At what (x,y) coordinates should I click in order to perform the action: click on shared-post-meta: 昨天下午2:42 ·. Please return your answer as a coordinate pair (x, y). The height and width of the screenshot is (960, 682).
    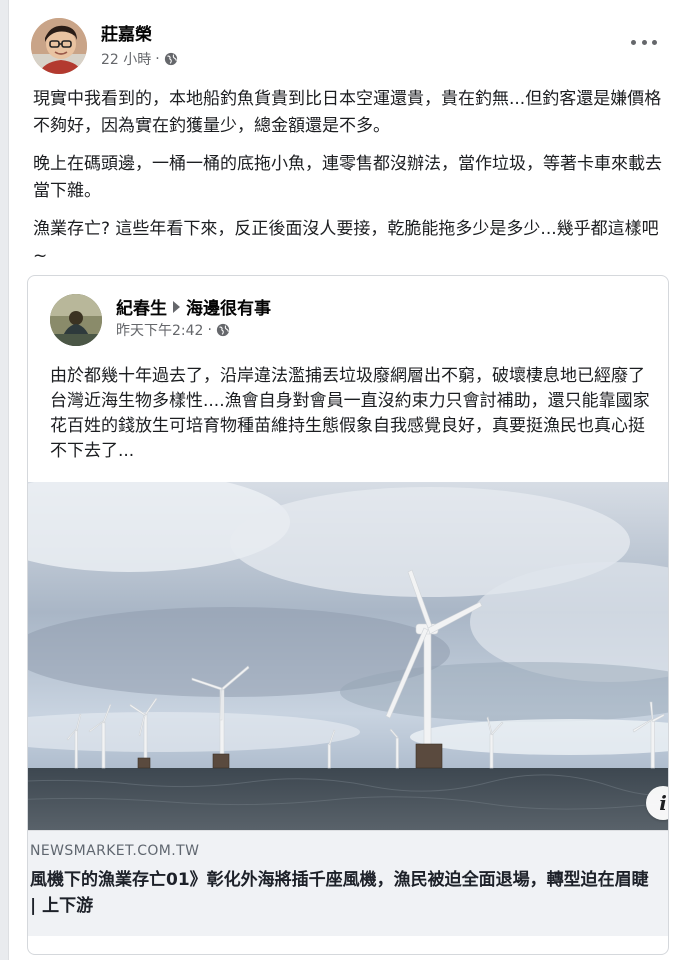
    Looking at the image, I should click on (173, 330).